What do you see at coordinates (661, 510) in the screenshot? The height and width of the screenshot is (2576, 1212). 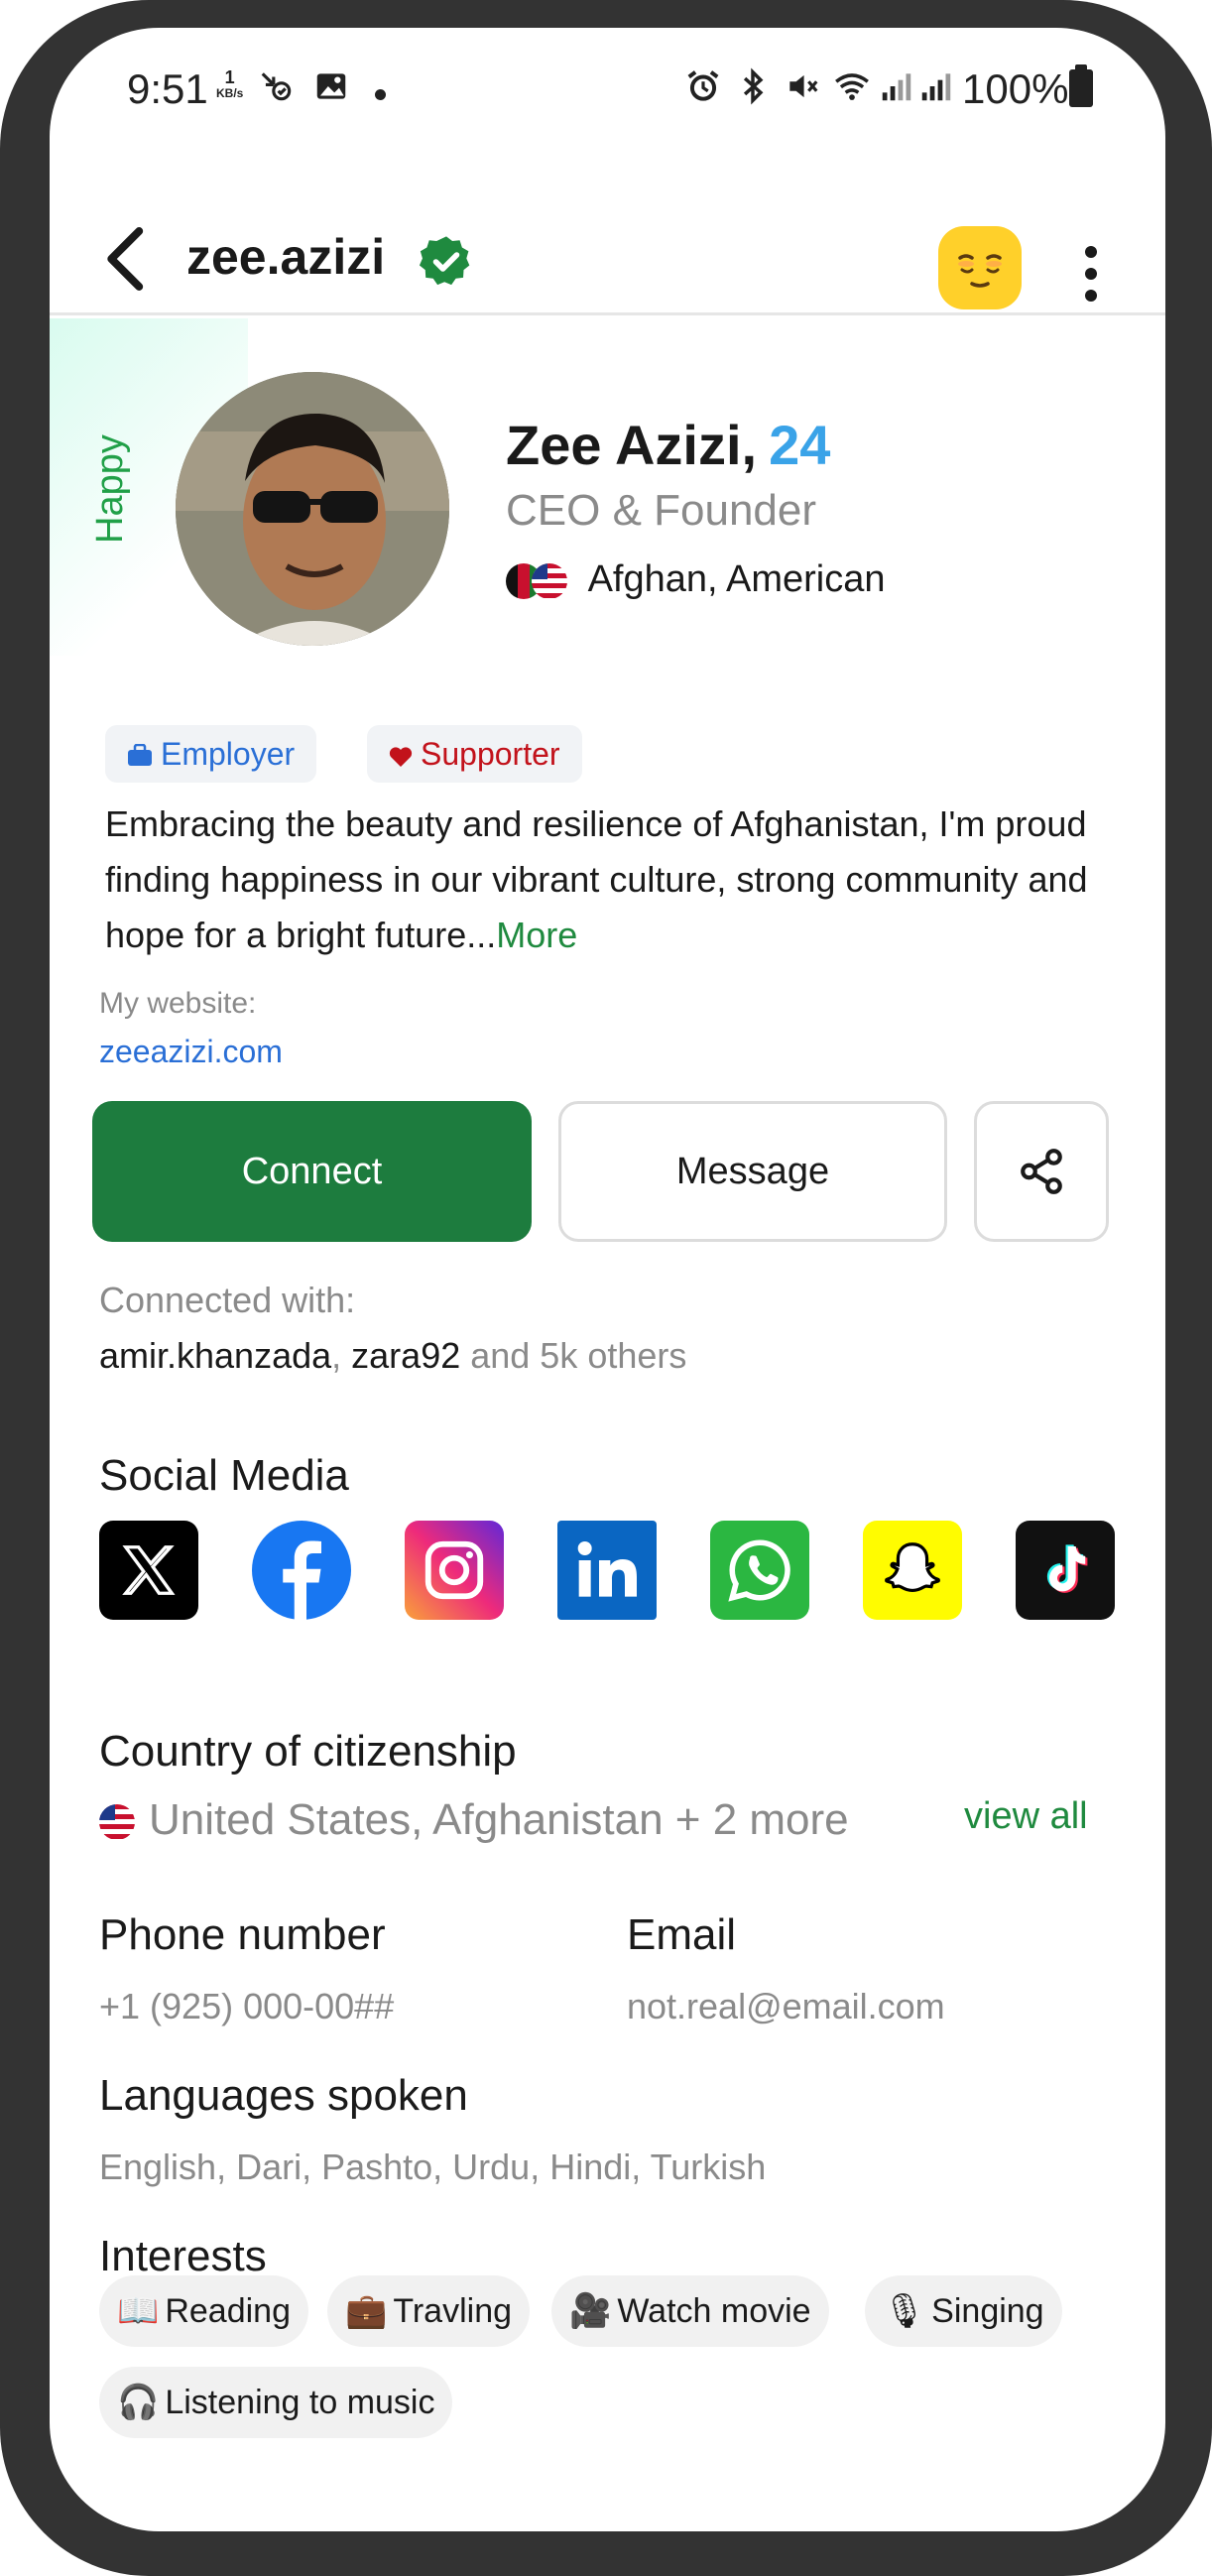 I see `job-title: CEO & Founder` at bounding box center [661, 510].